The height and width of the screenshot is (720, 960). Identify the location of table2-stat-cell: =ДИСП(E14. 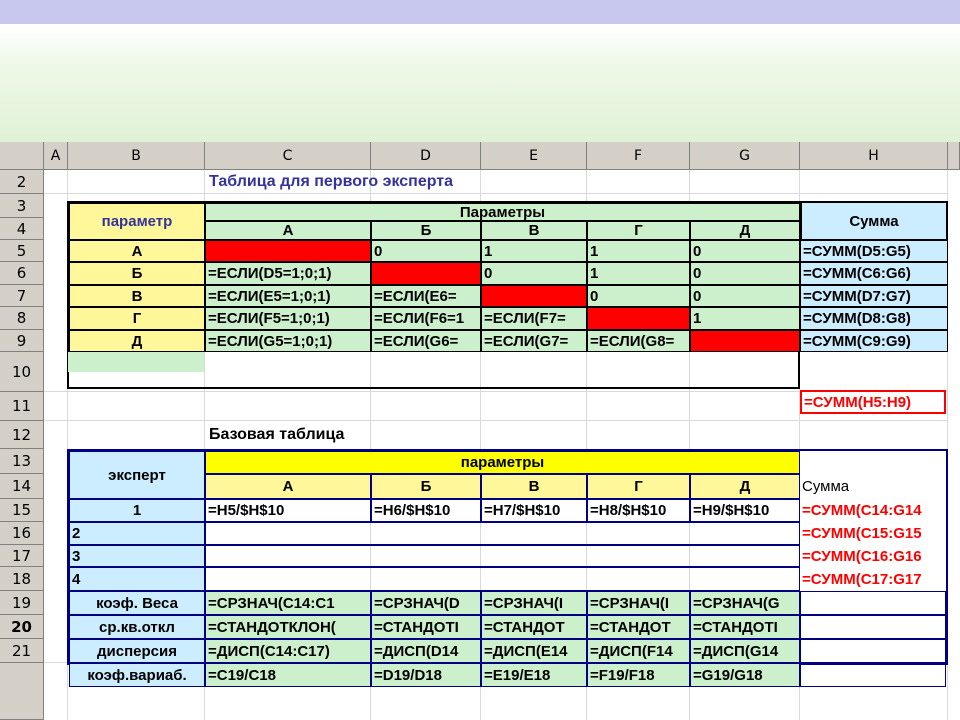
(534, 651).